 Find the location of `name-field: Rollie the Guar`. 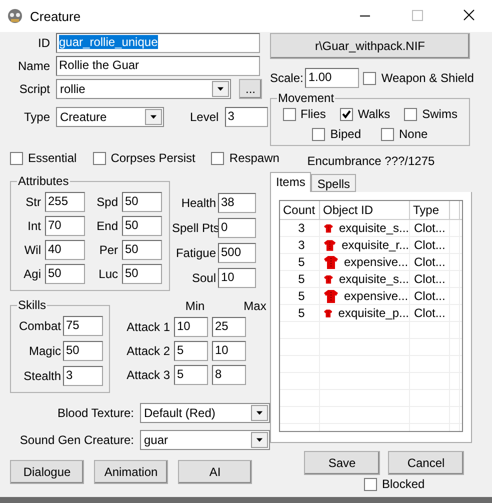

name-field: Rollie the Guar is located at coordinates (158, 66).